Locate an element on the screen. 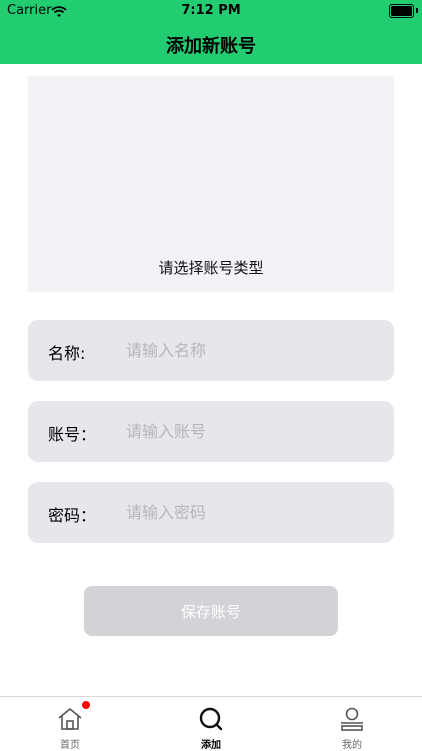  app-header: Carrier 7:12 PM 添加新账号 is located at coordinates (211, 32).